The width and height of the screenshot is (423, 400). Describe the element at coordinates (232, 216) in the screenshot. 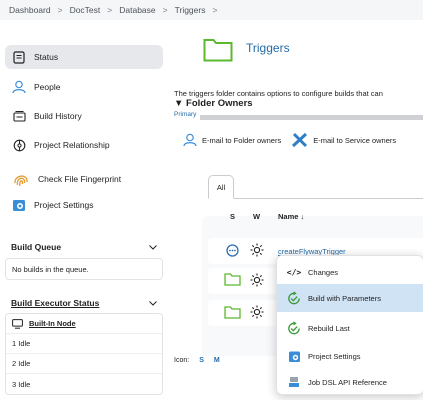

I see `column-header-status: S` at that location.